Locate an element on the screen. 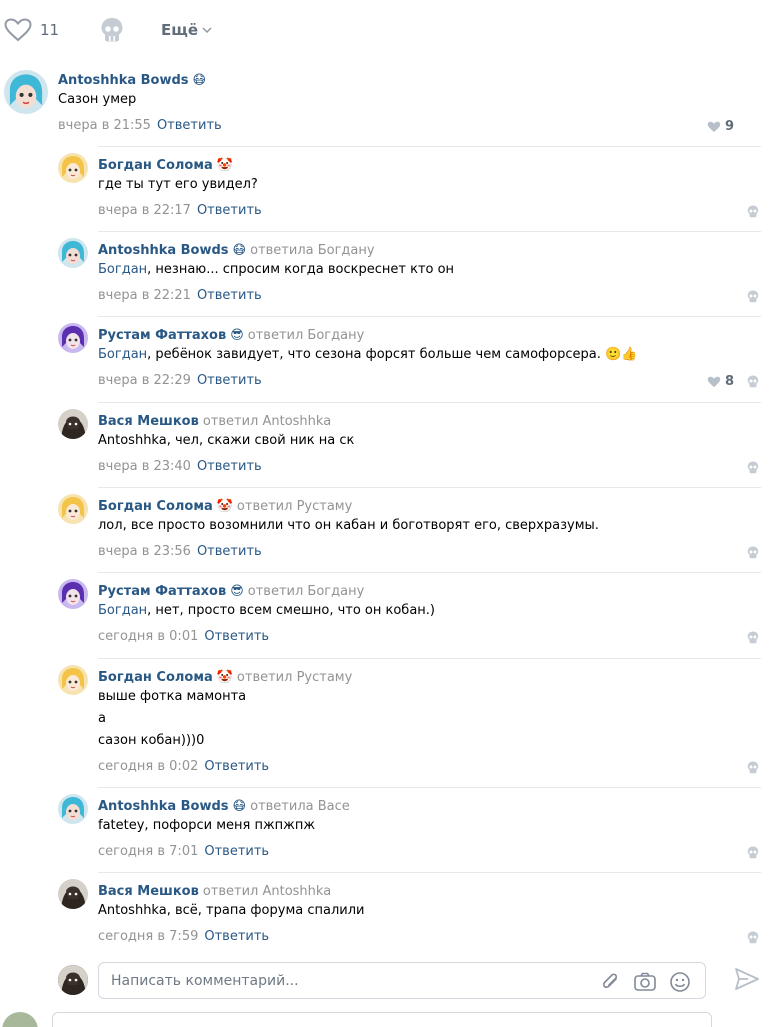 Image resolution: width=775 pixels, height=1027 pixels. comment-meta: вчера в 22:29 Ответить is located at coordinates (180, 380).